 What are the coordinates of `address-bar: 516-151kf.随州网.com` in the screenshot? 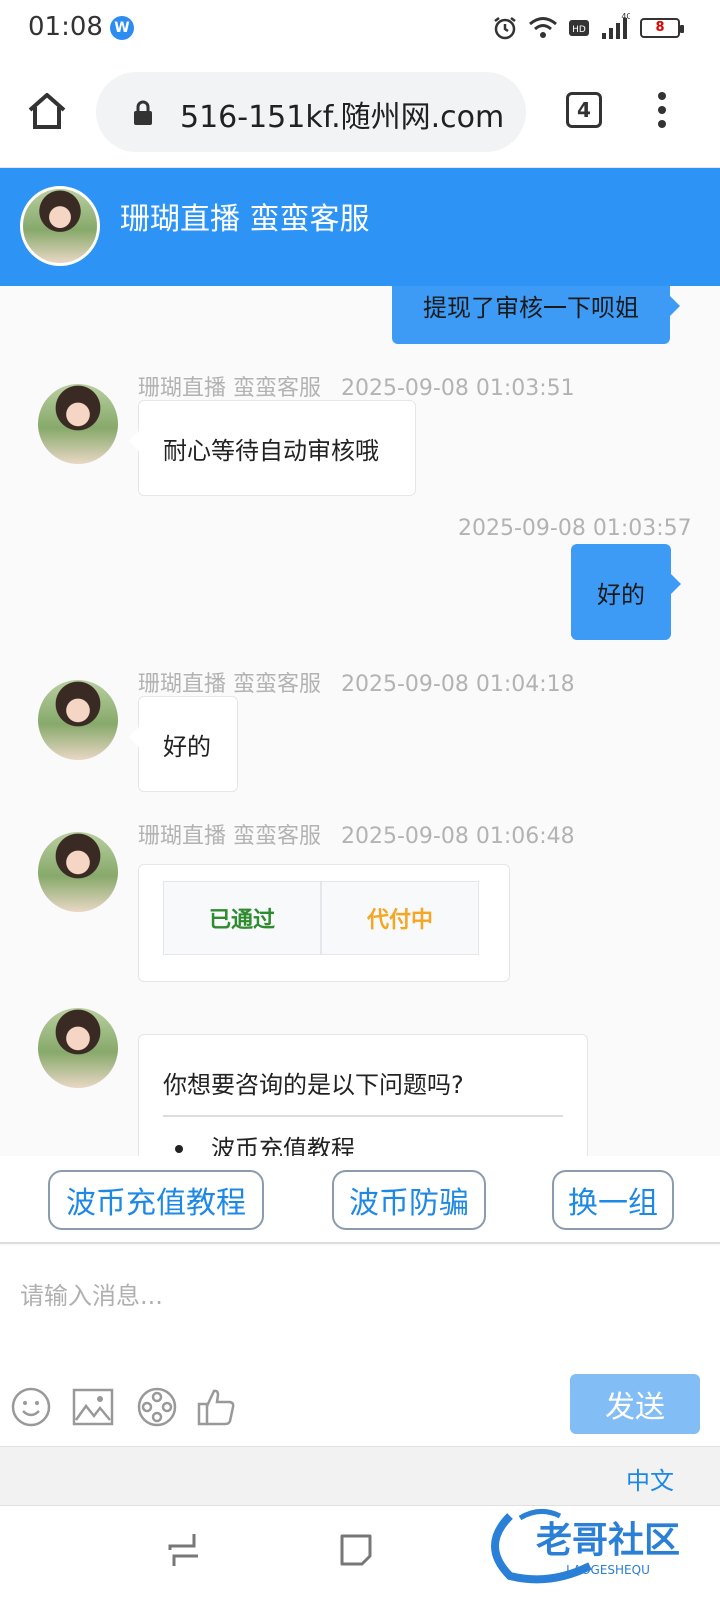 It's located at (311, 112).